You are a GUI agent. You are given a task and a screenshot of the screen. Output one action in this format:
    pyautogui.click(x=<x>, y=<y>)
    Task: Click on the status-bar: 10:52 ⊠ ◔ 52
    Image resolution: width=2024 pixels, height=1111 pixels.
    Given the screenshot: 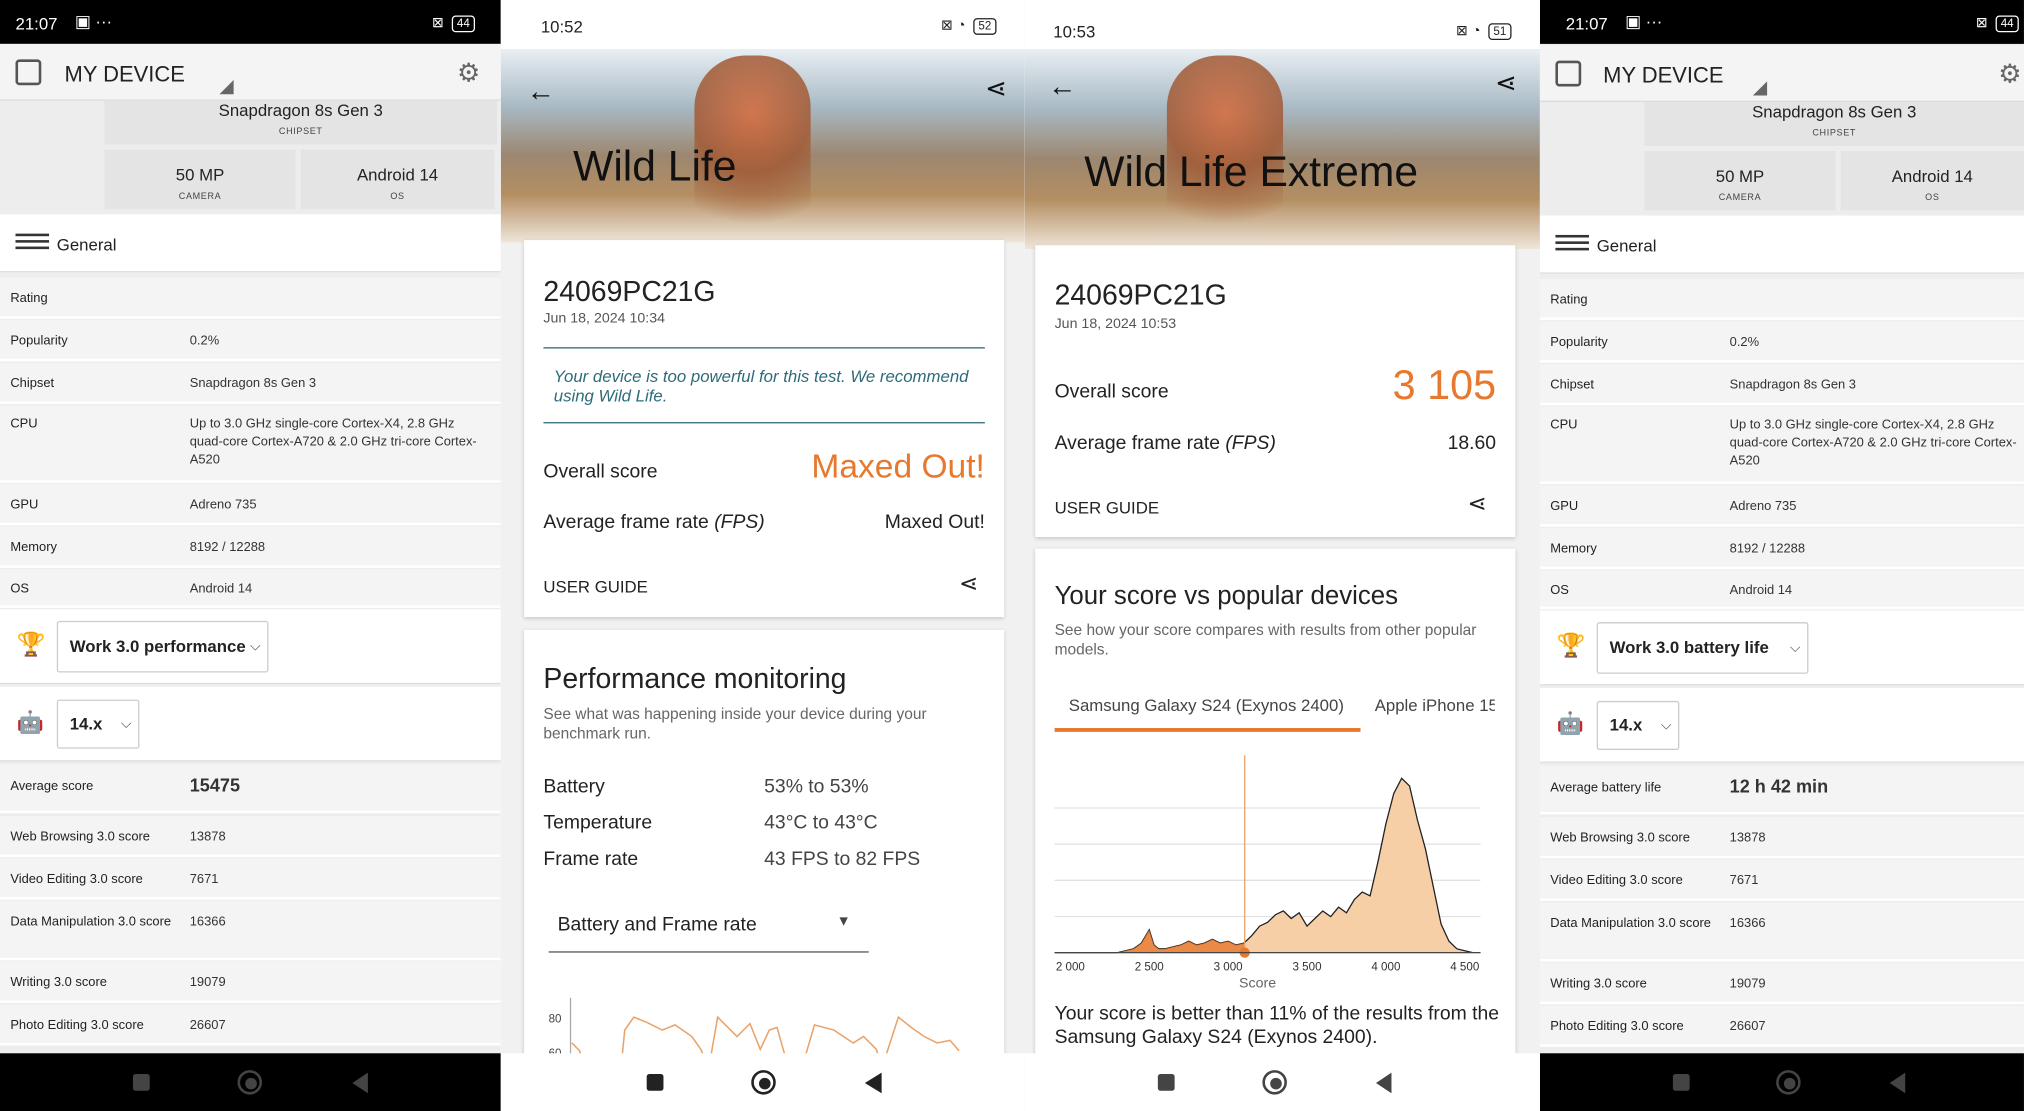 What is the action you would take?
    pyautogui.click(x=762, y=25)
    